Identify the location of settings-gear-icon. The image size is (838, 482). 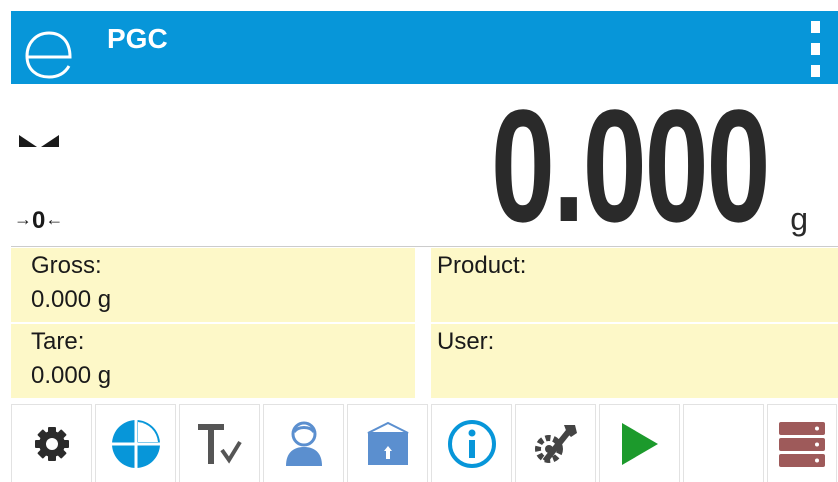
(51, 443).